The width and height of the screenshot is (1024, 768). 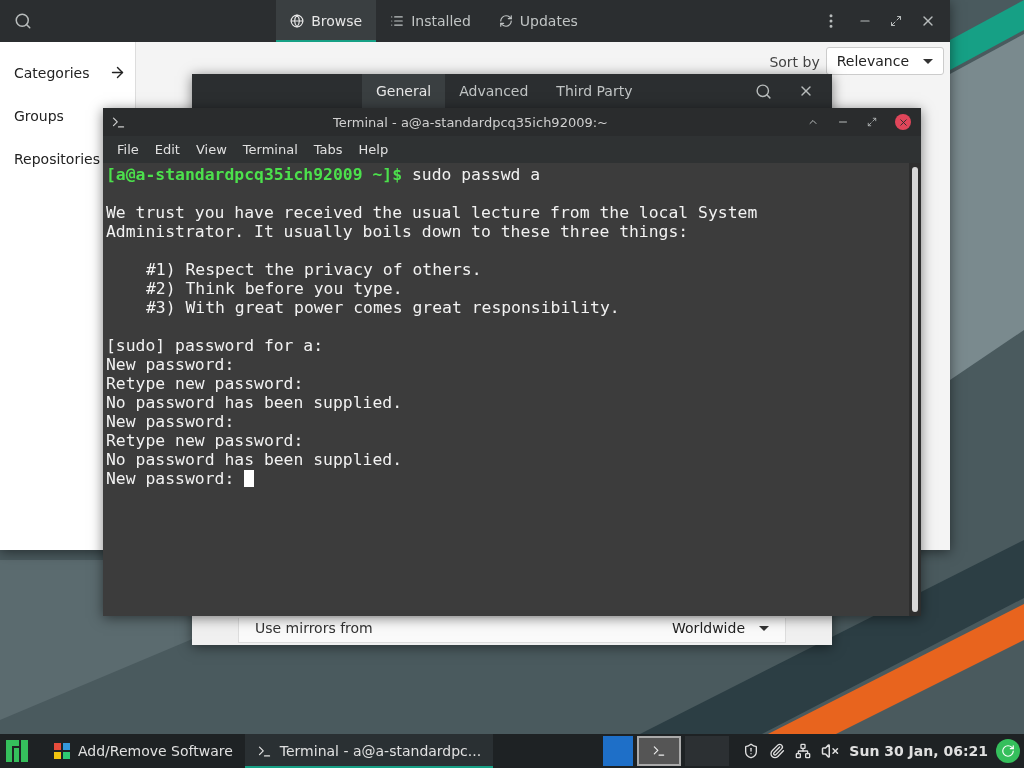 What do you see at coordinates (274, 288) in the screenshot?
I see `terminal-line: #2) Think before you type.` at bounding box center [274, 288].